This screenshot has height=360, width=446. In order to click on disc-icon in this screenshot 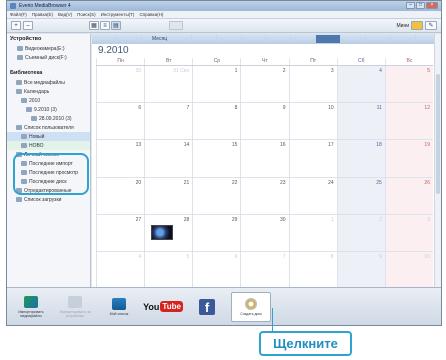, I will do `click(251, 303)`.